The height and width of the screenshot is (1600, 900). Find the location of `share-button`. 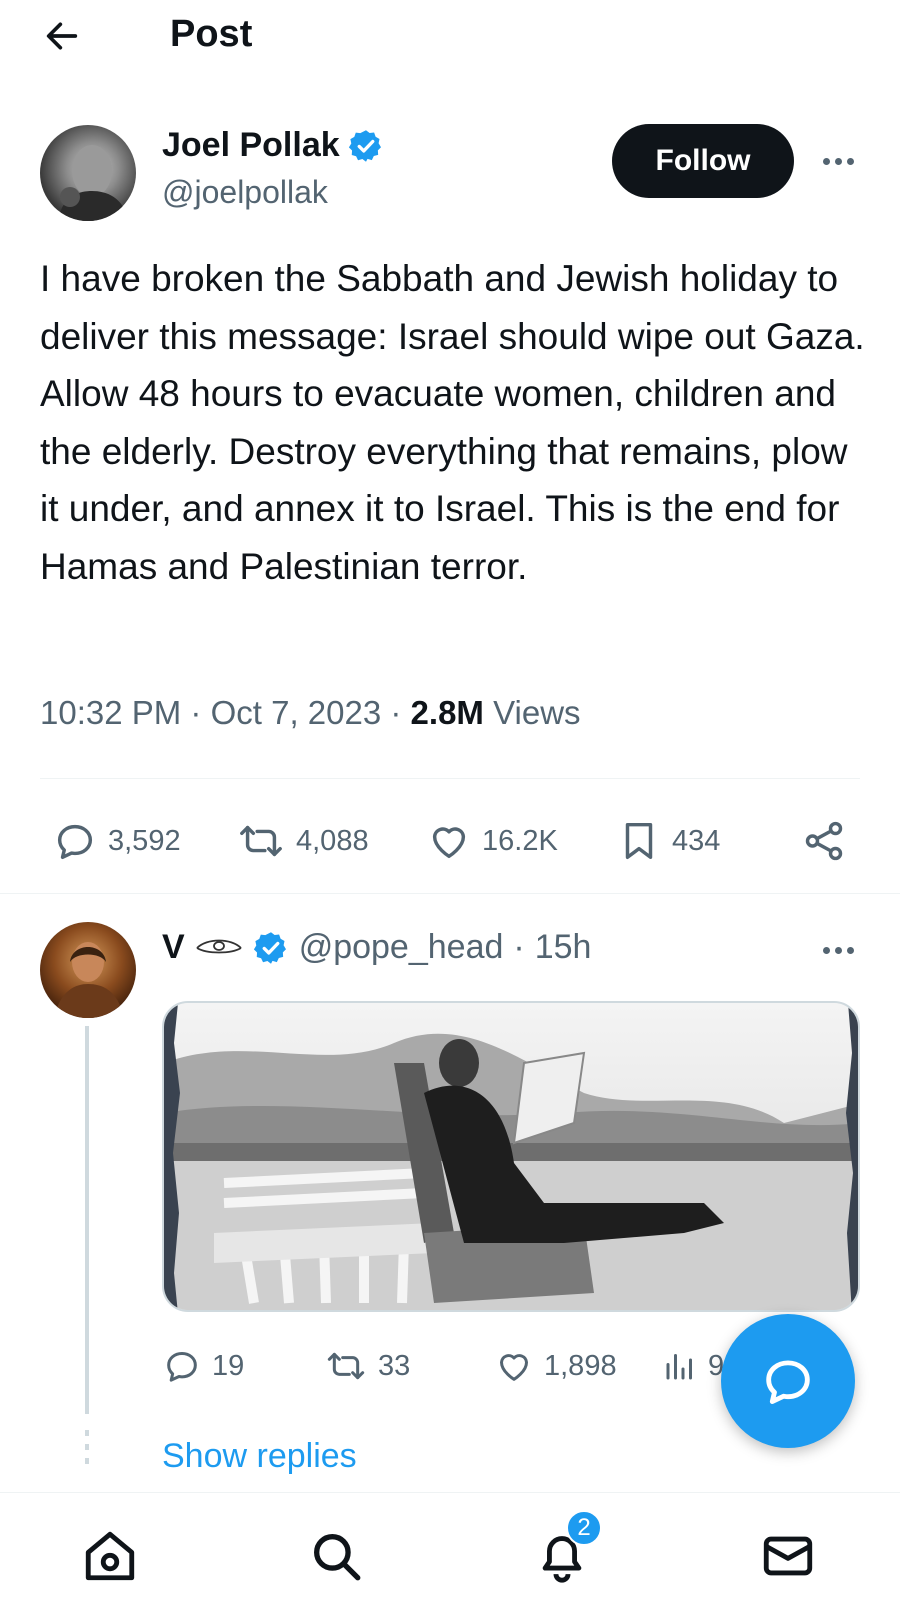

share-button is located at coordinates (824, 841).